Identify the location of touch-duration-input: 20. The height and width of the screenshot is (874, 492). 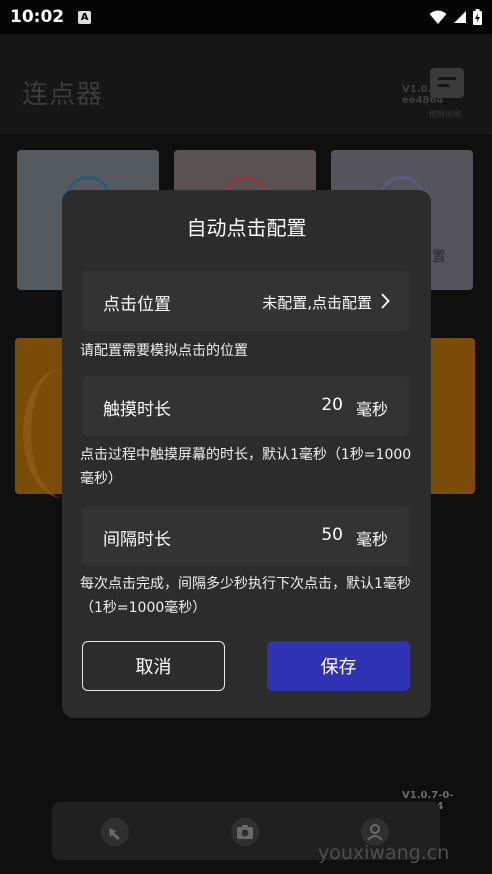
(332, 405).